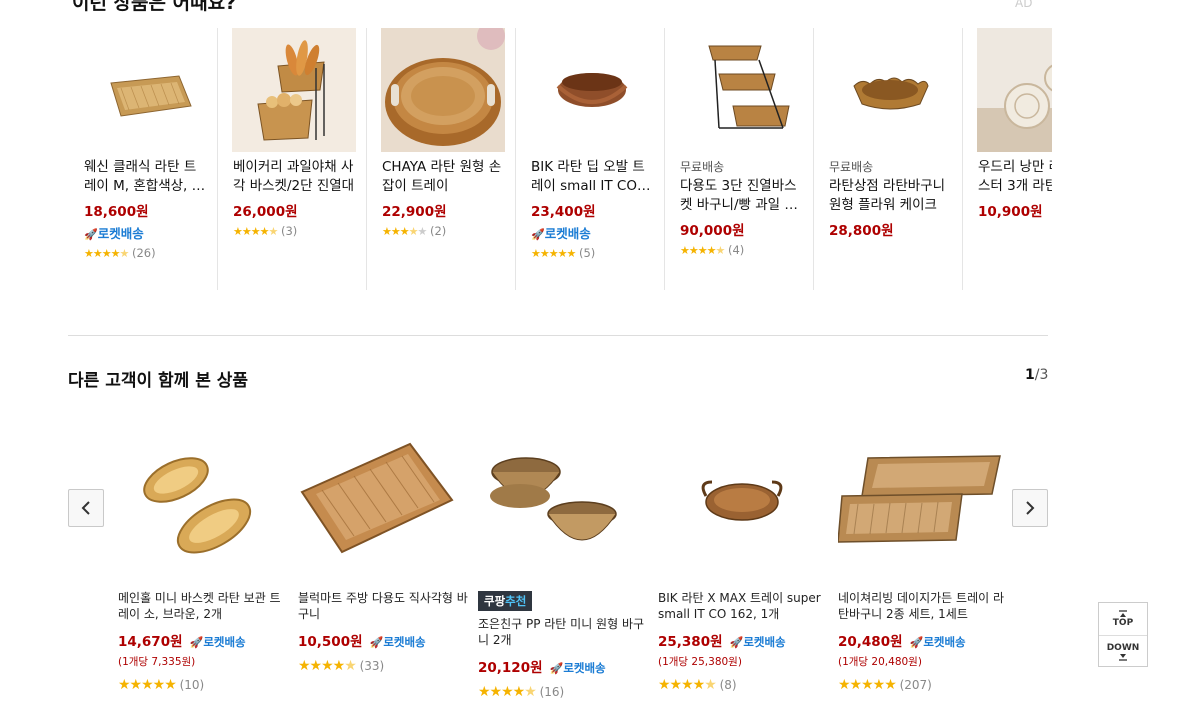  I want to click on chevron-left-icon, so click(85, 508).